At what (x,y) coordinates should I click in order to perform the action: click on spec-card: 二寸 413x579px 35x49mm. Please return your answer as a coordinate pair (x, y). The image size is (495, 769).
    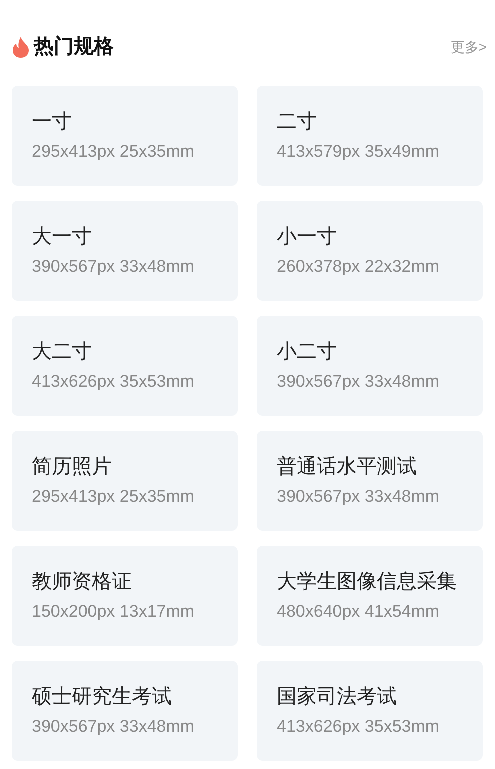
    Looking at the image, I should click on (370, 136).